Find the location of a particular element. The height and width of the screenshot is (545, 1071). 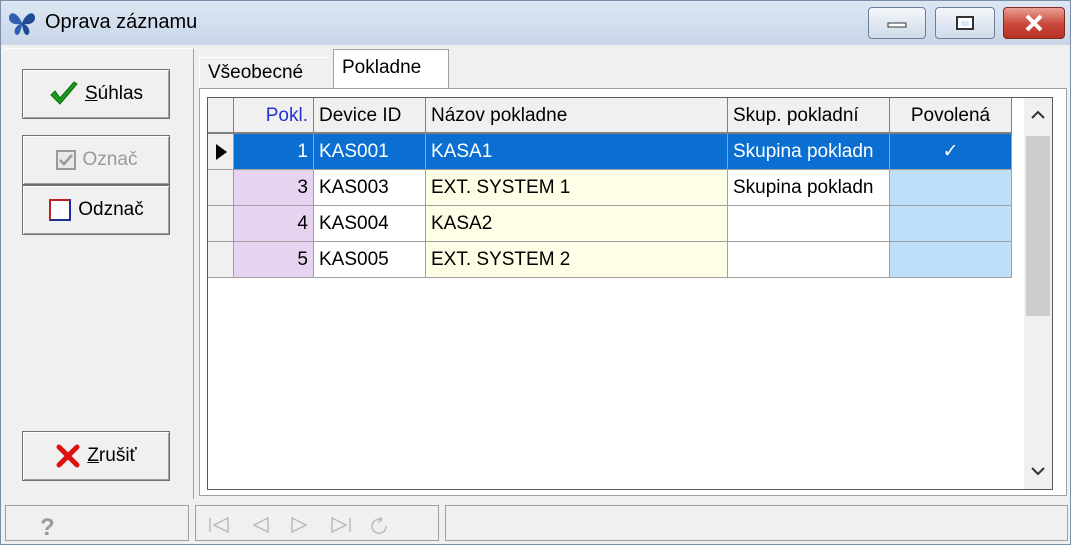

checked-box-icon is located at coordinates (65, 160).